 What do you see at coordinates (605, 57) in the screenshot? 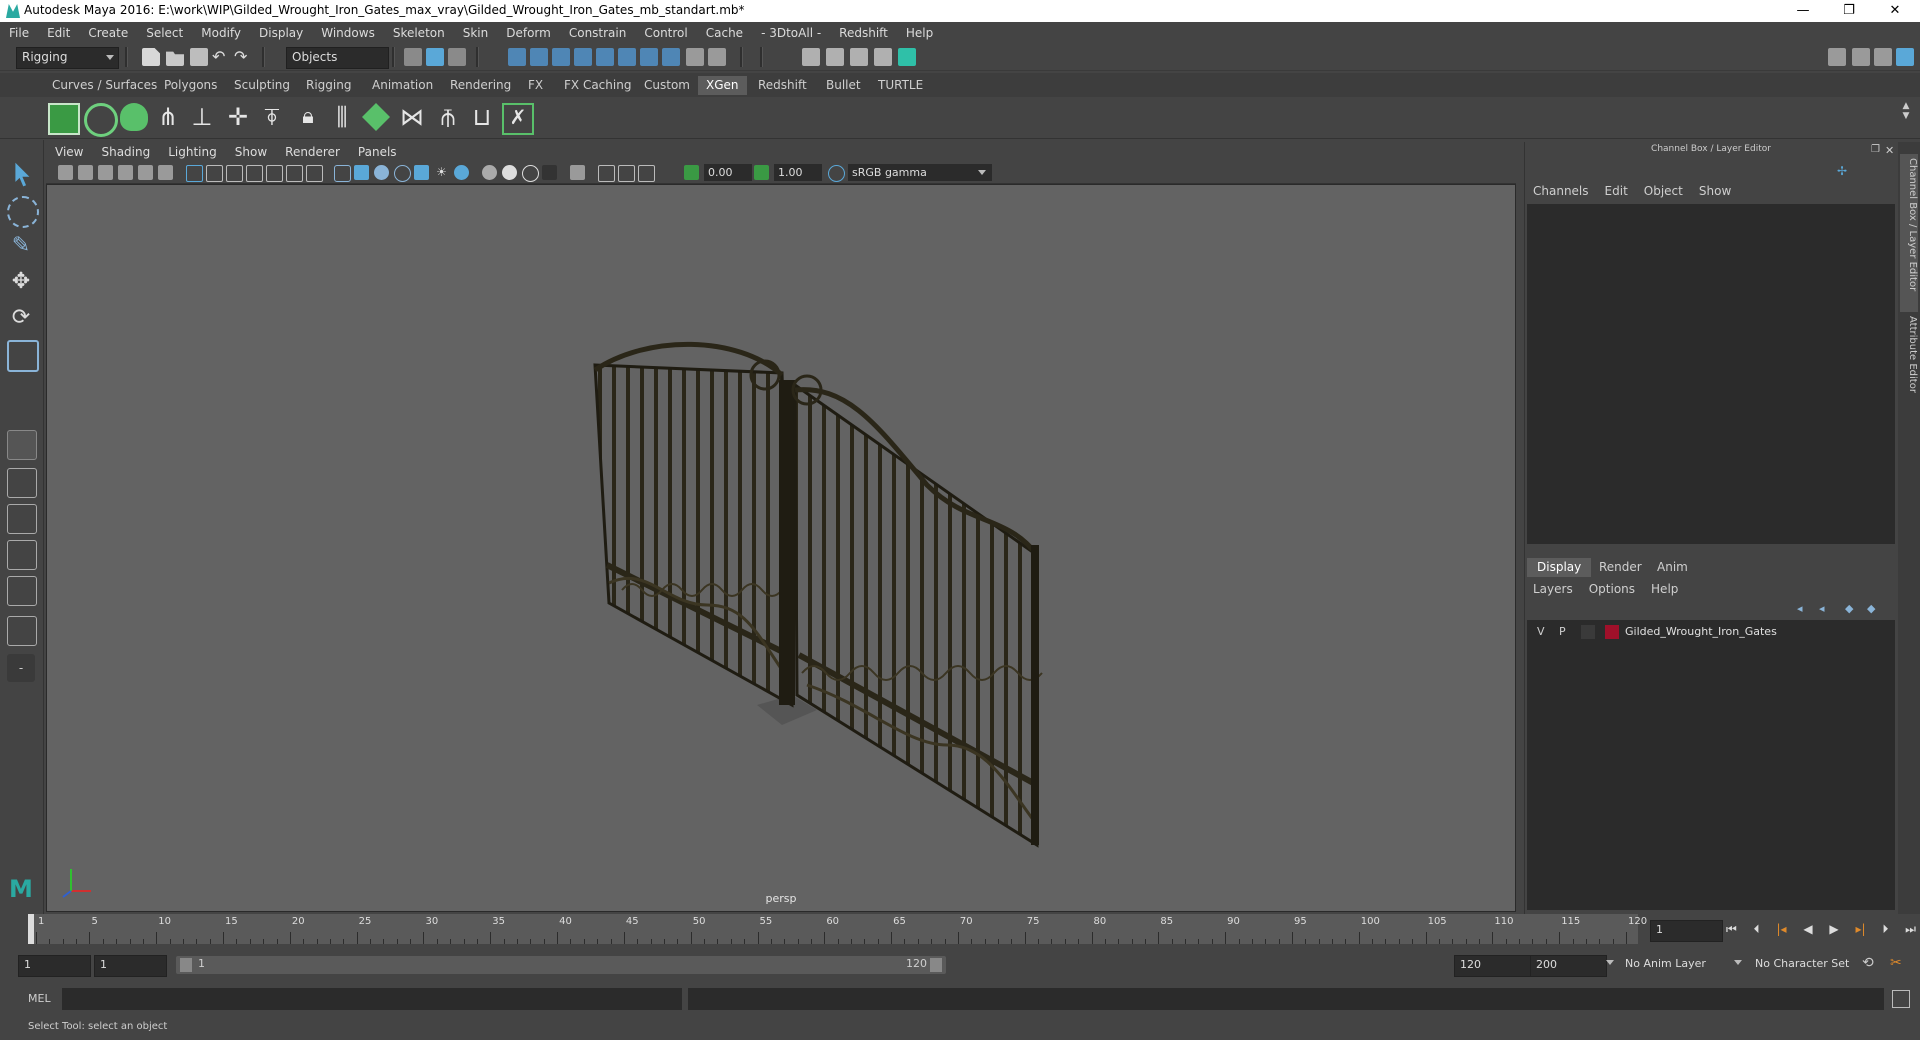
I see `make-live-icon` at bounding box center [605, 57].